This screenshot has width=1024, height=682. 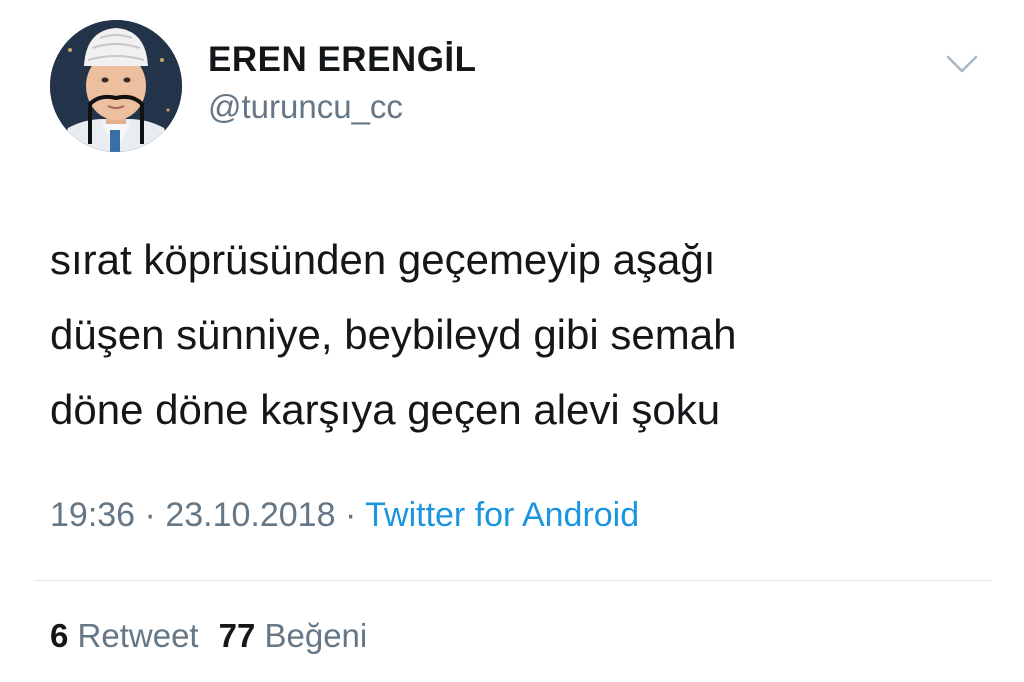 I want to click on tweet-date: 23.10.2018, so click(x=250, y=515).